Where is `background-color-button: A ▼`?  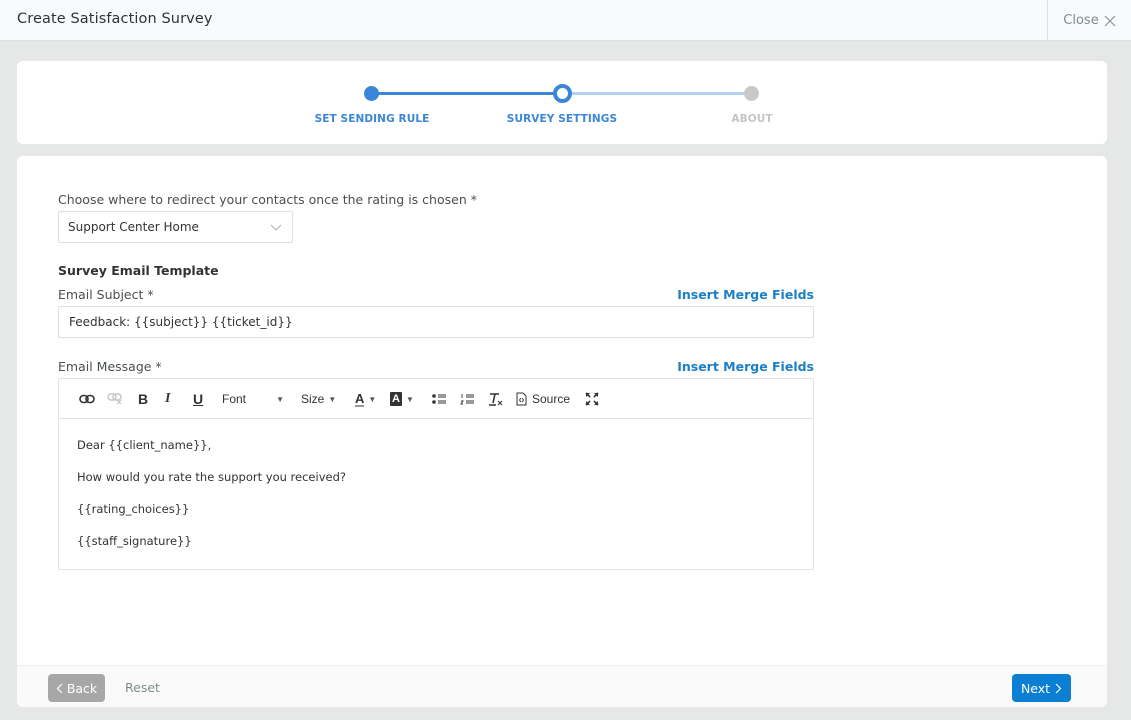 background-color-button: A ▼ is located at coordinates (402, 399).